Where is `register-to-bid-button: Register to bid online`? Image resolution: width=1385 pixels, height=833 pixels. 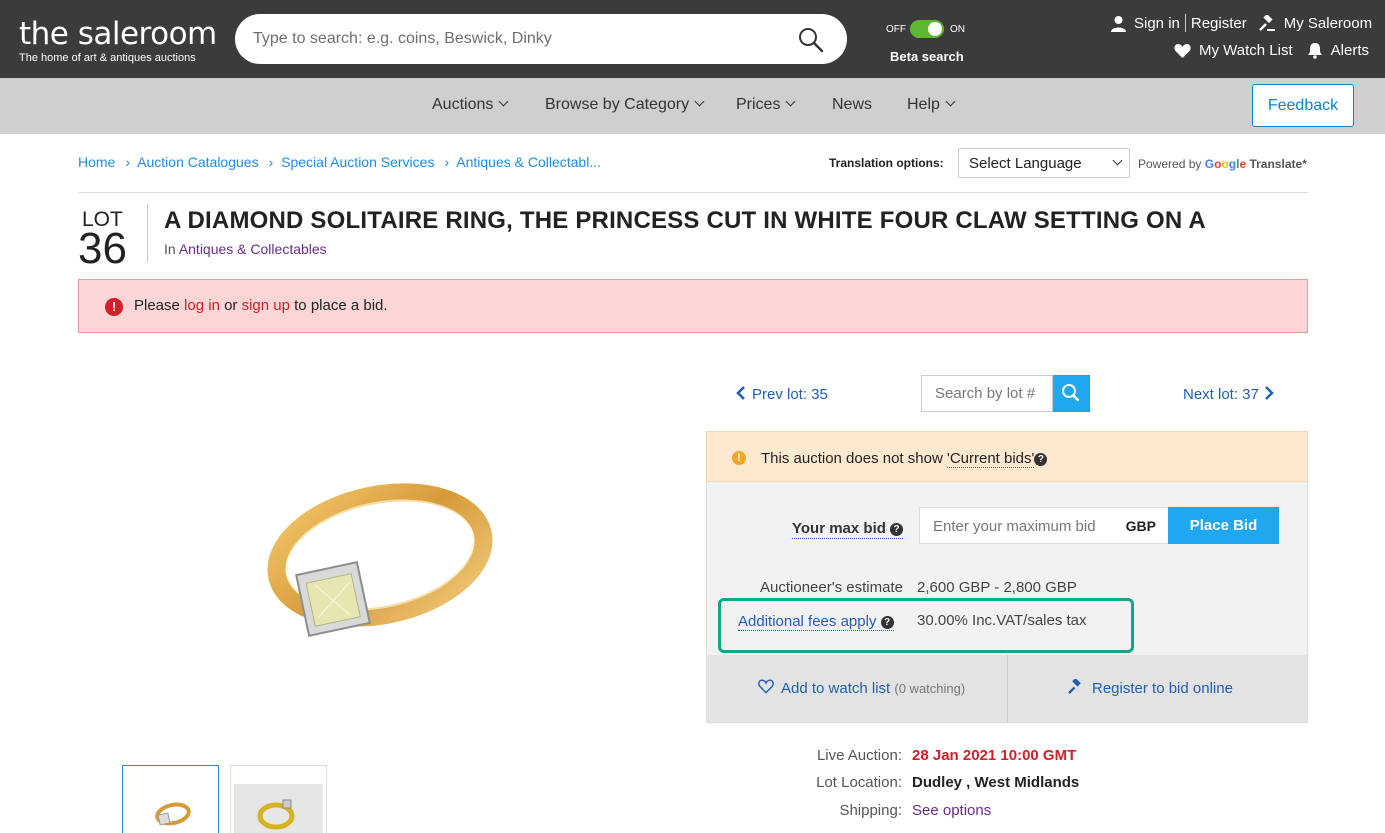 register-to-bid-button: Register to bid online is located at coordinates (1150, 687).